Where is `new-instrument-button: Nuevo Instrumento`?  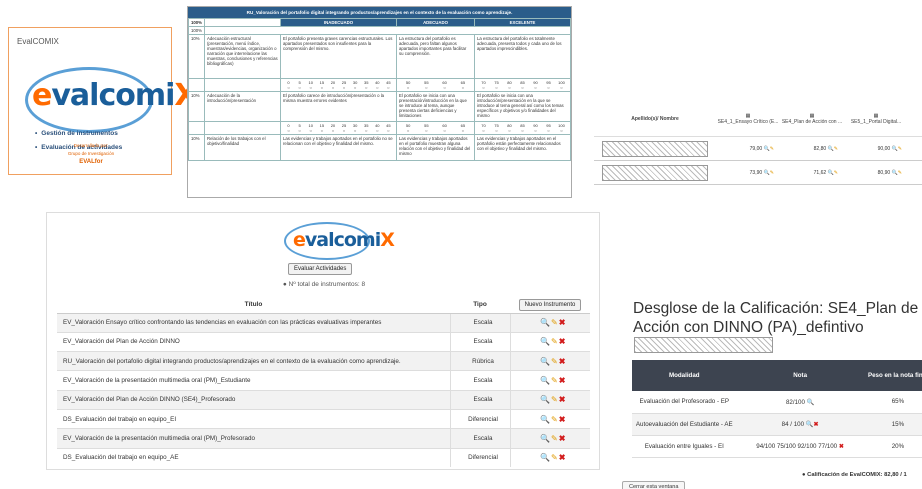 new-instrument-button: Nuevo Instrumento is located at coordinates (550, 305).